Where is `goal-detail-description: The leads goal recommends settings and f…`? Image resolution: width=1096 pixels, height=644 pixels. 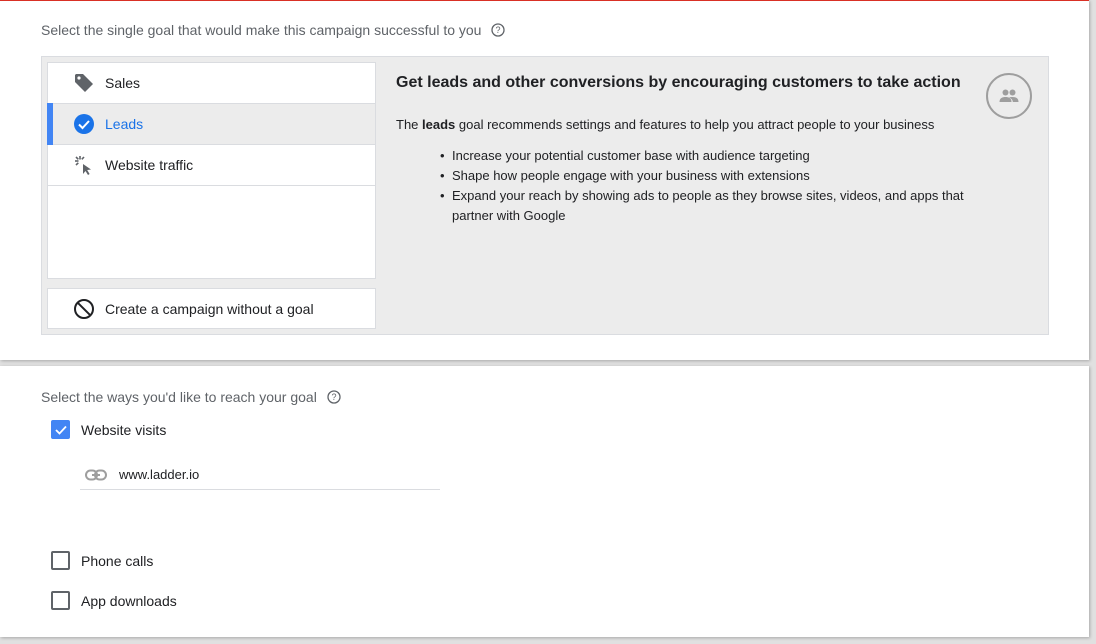
goal-detail-description: The leads goal recommends settings and f… is located at coordinates (696, 124).